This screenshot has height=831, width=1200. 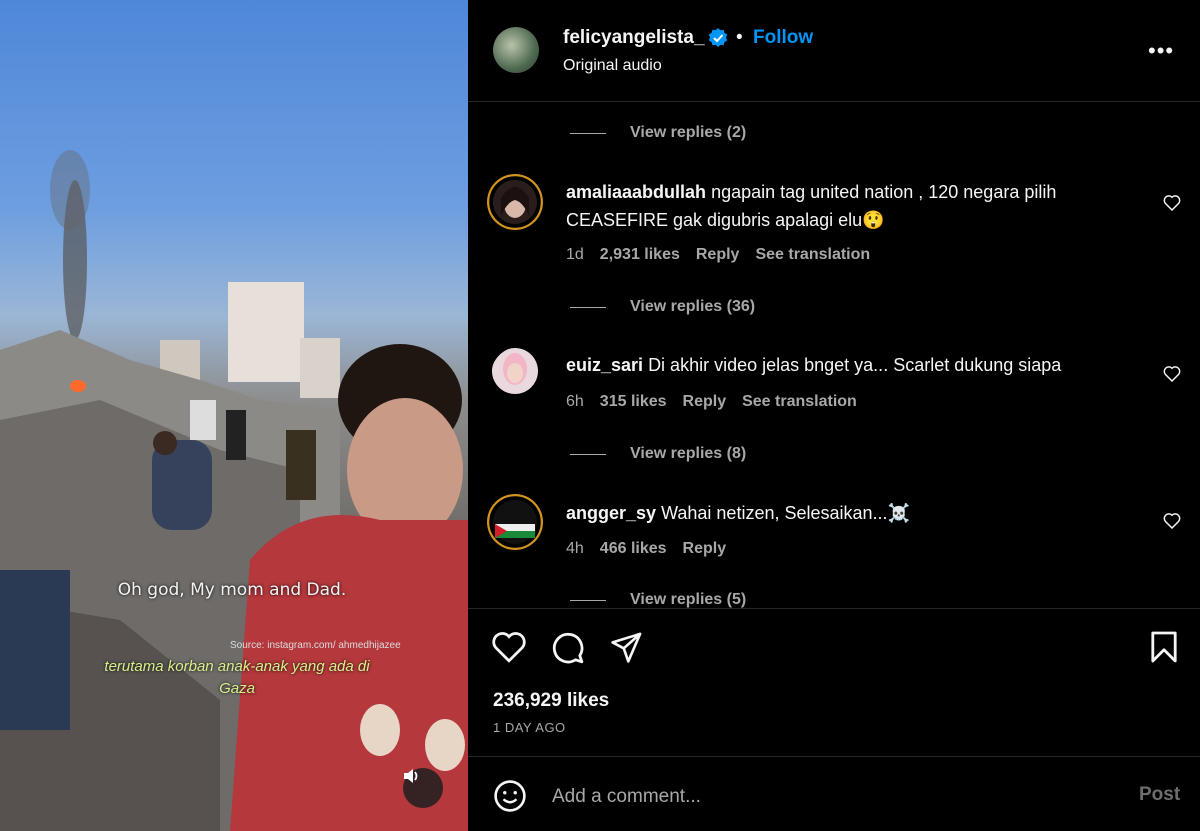 What do you see at coordinates (834, 608) in the screenshot?
I see `divider` at bounding box center [834, 608].